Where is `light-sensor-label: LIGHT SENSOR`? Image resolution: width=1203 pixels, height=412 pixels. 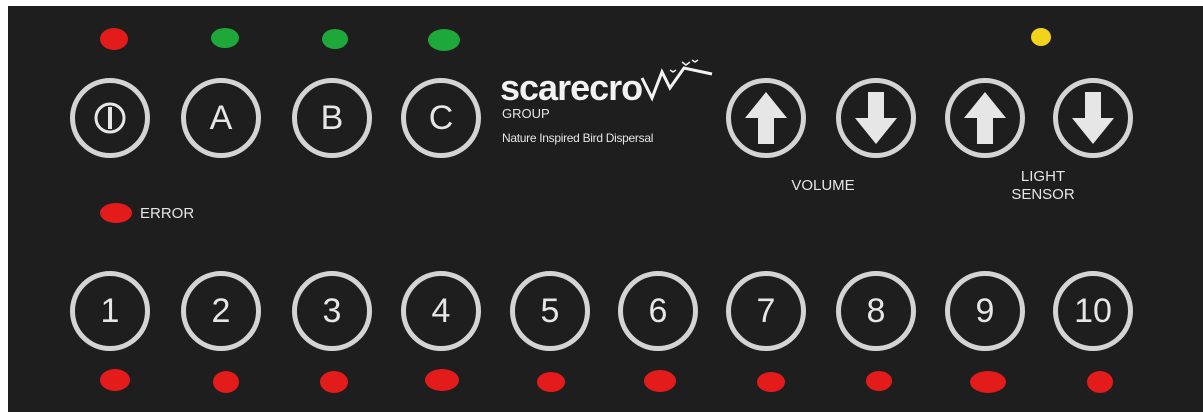 light-sensor-label: LIGHT SENSOR is located at coordinates (1043, 186).